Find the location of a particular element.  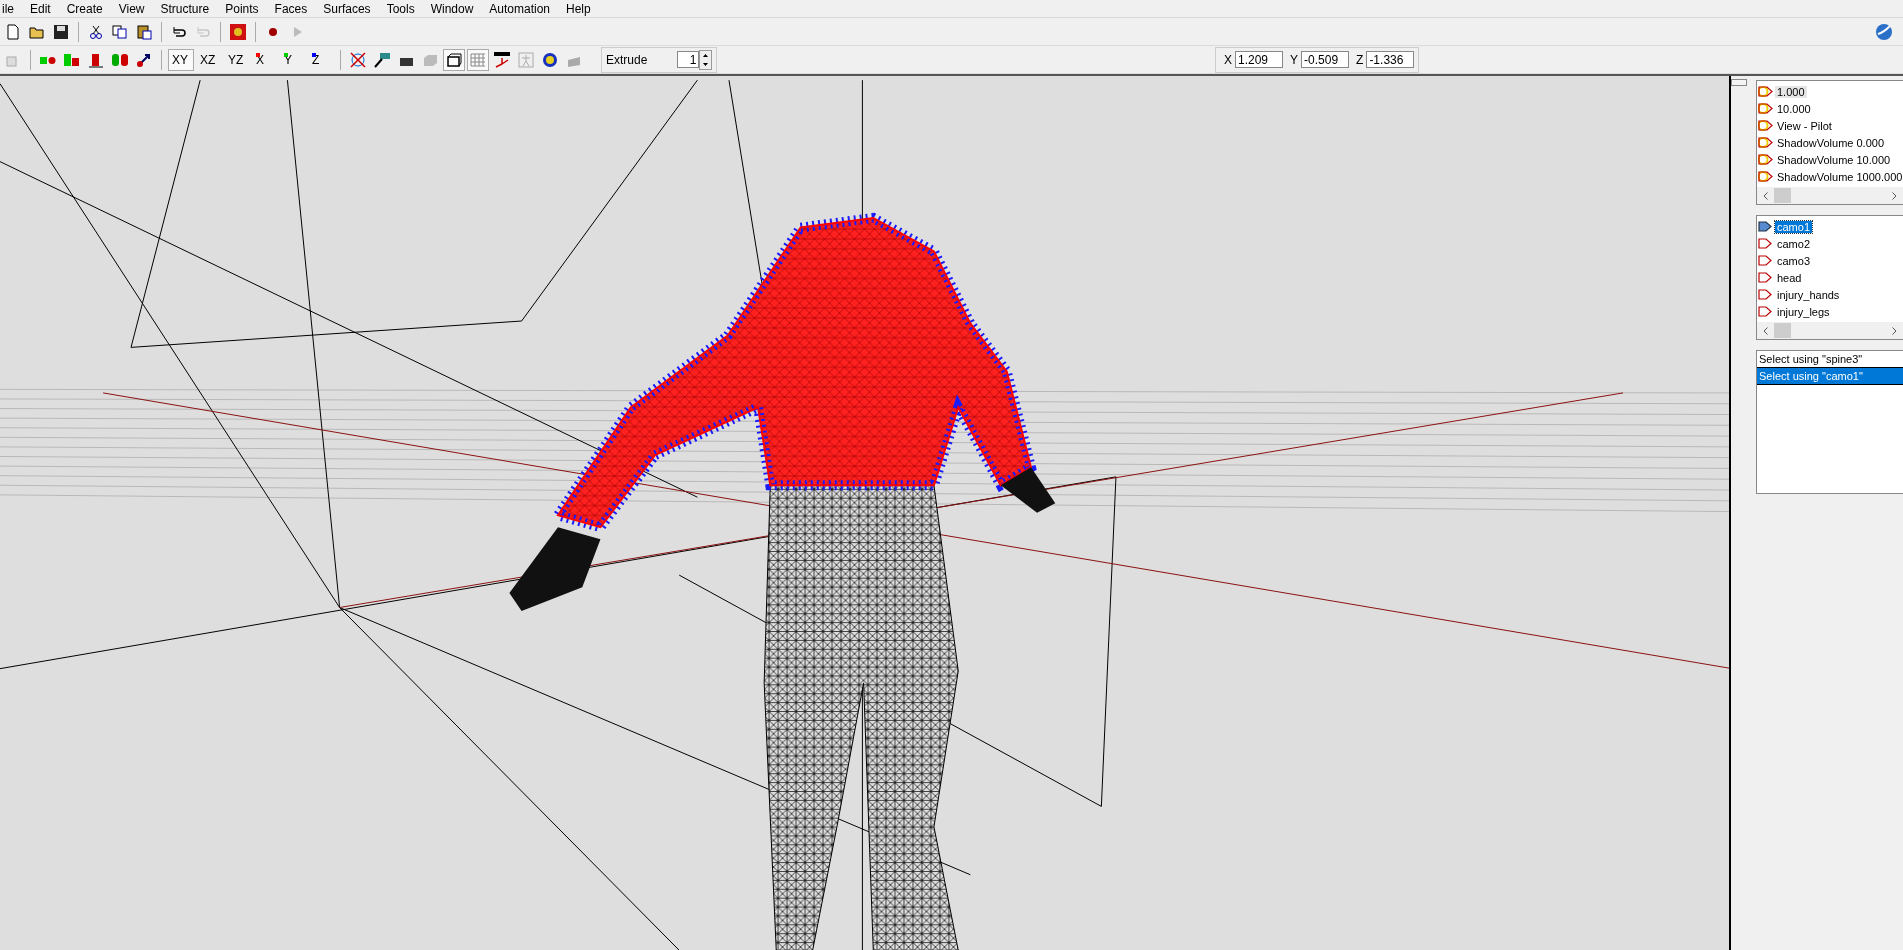

coordinate-label: Y is located at coordinates (1294, 59).